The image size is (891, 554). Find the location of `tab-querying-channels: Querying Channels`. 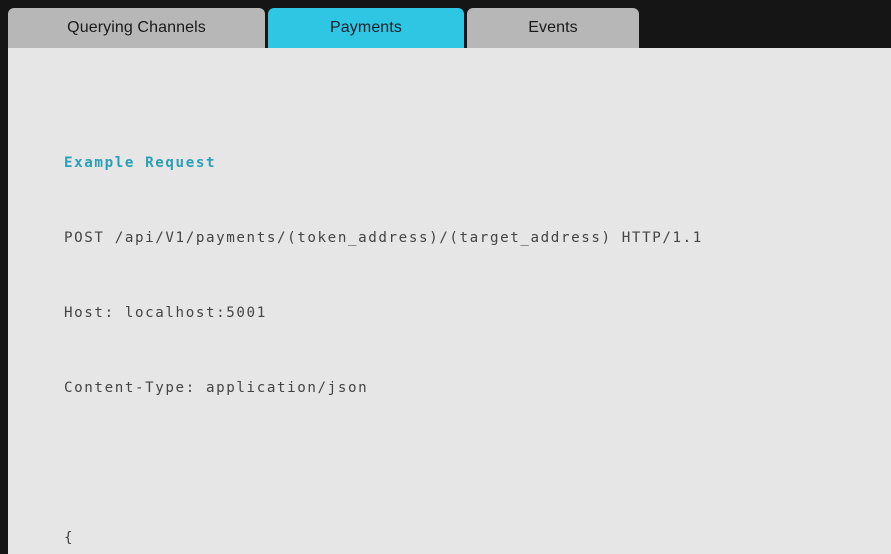

tab-querying-channels: Querying Channels is located at coordinates (136, 28).